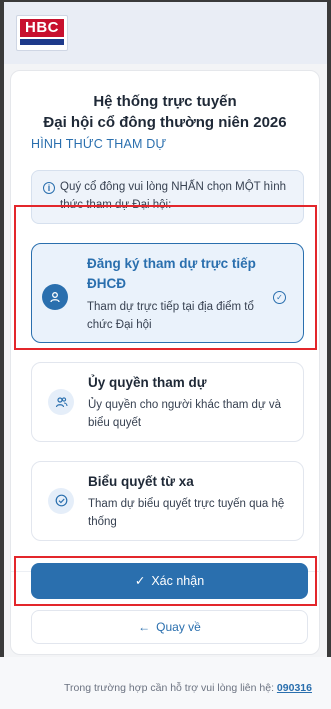 This screenshot has height=709, width=331. What do you see at coordinates (294, 688) in the screenshot?
I see `support-phone-link: 090316` at bounding box center [294, 688].